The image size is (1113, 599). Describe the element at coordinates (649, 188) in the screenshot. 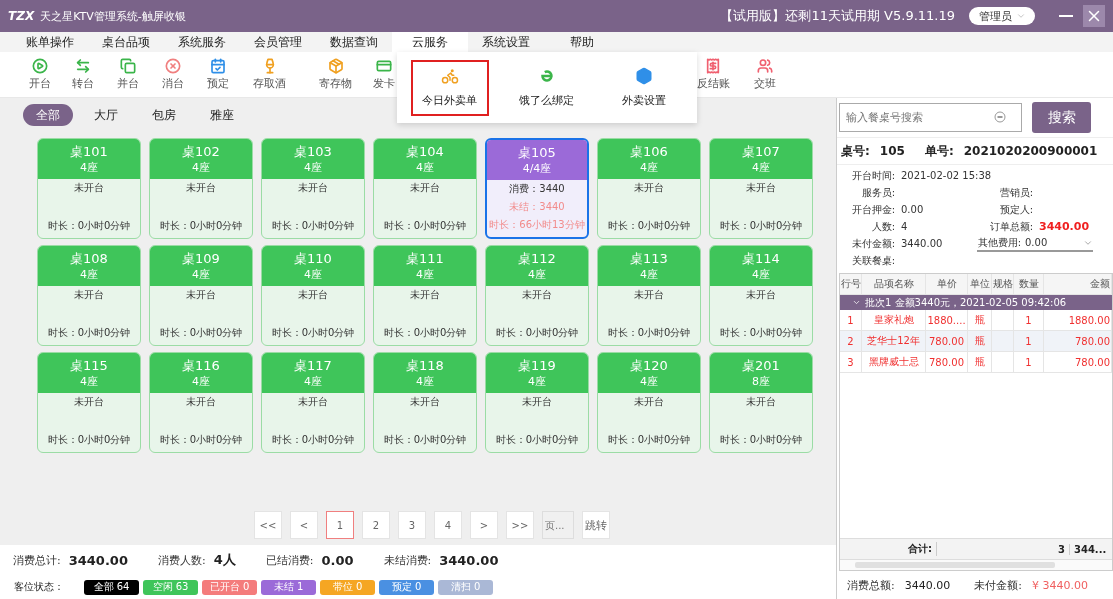

I see `table-card: 桌106 4座 未开台 时长：0小时0分钟` at that location.